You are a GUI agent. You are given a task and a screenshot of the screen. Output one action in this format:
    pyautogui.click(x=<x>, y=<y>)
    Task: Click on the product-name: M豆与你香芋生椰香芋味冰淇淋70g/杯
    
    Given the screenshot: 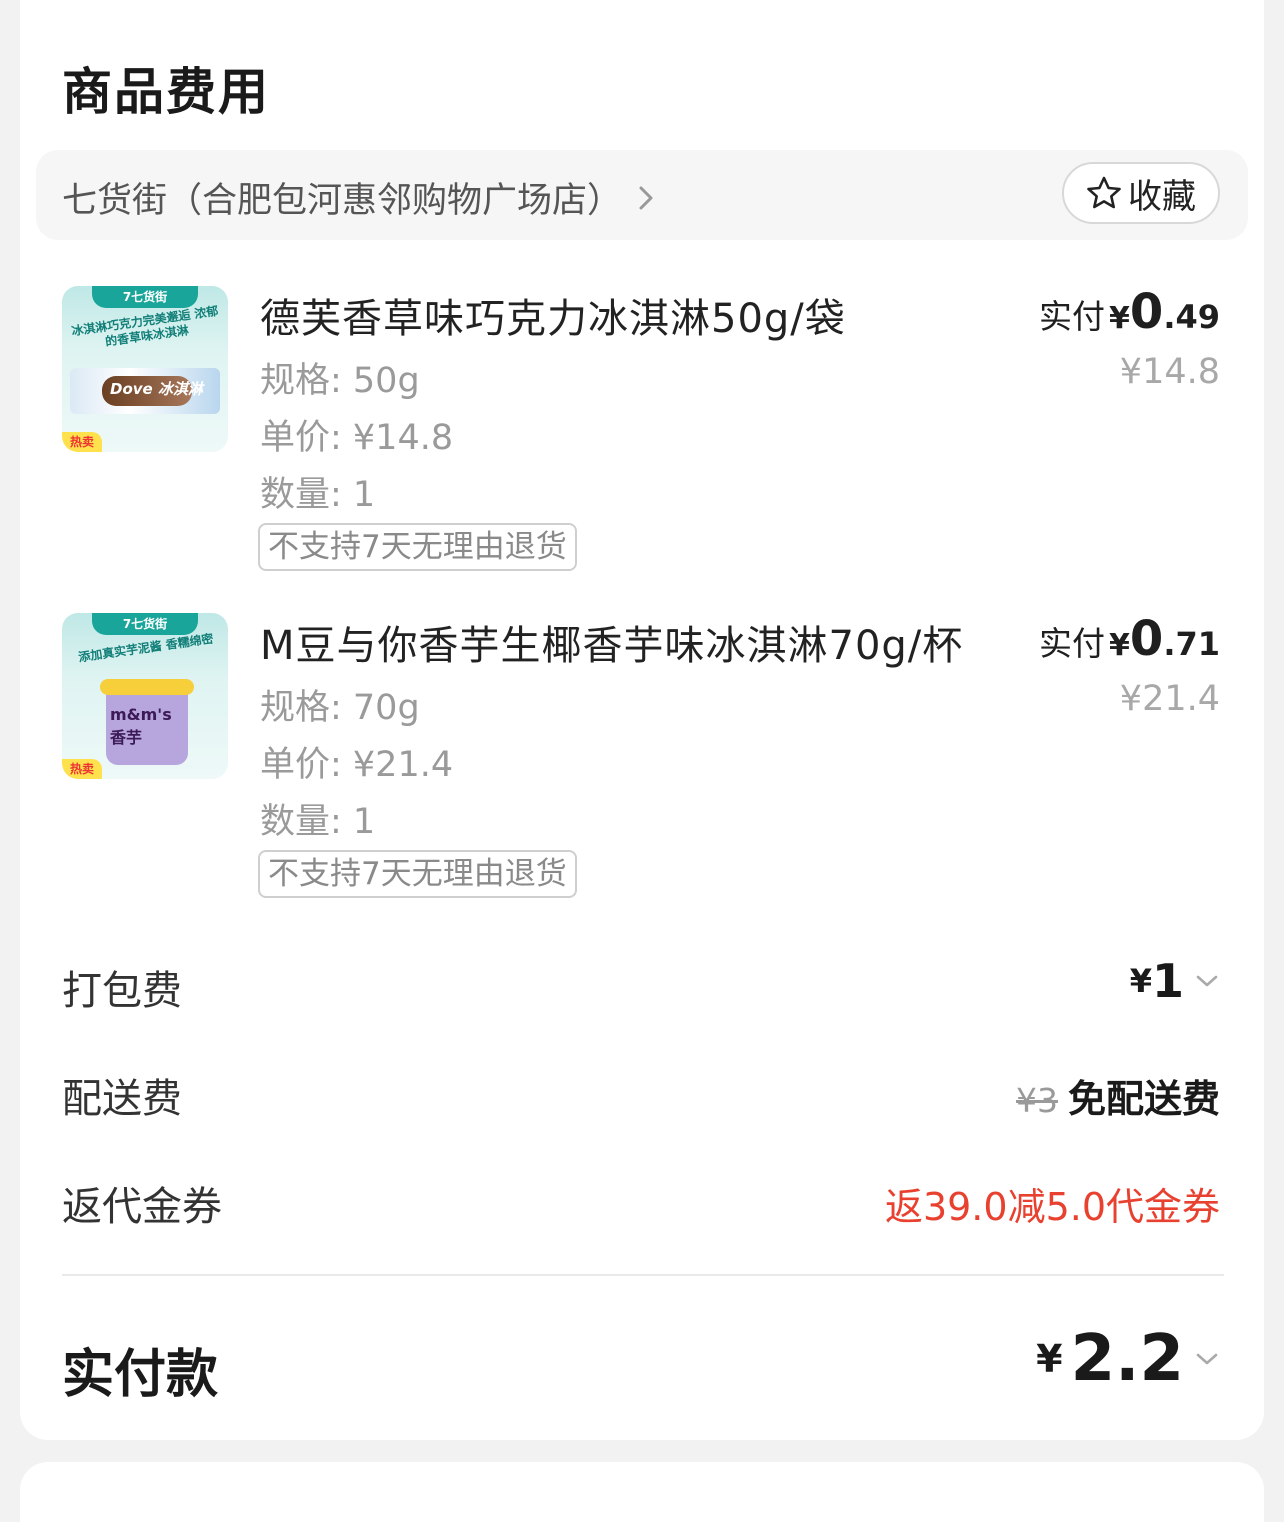 What is the action you would take?
    pyautogui.click(x=612, y=646)
    